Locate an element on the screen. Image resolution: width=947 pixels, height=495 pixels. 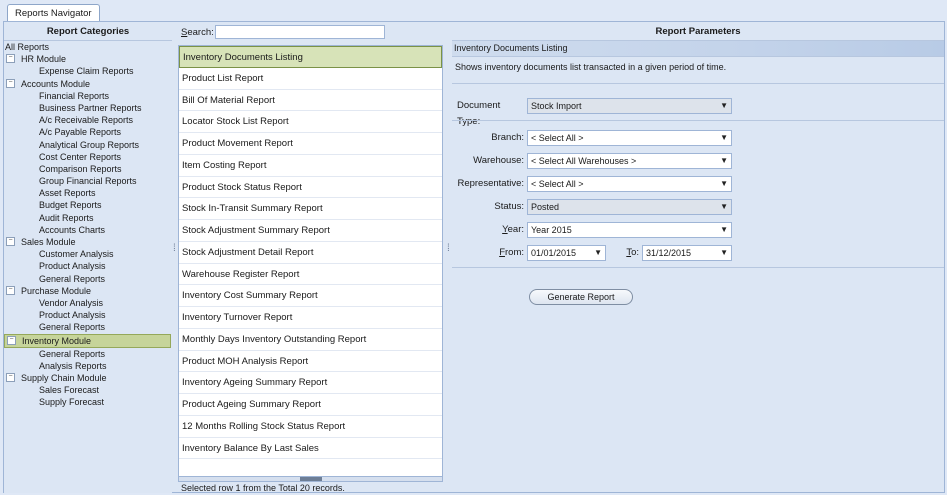
category-item: Expense Claim Reports is located at coordinates (88, 71).